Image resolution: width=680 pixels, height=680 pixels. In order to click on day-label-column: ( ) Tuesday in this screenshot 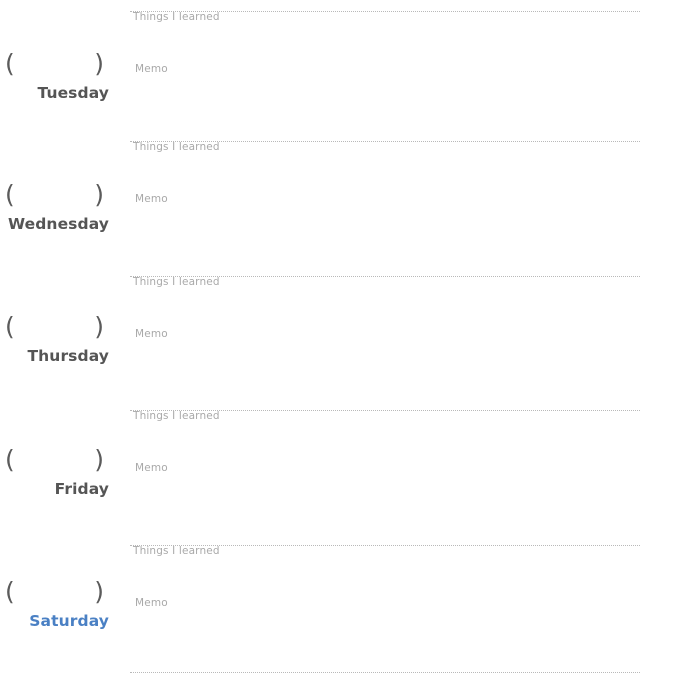, I will do `click(56, 77)`.